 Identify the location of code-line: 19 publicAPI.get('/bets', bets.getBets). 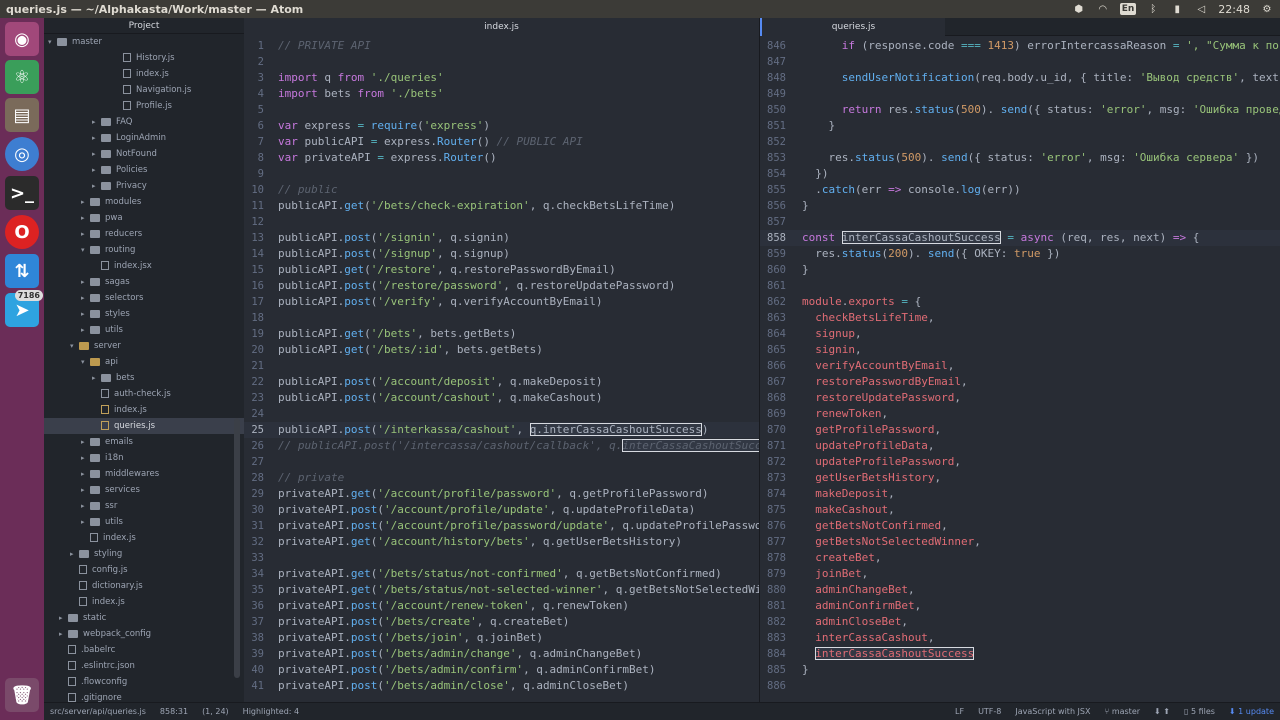
(501, 334).